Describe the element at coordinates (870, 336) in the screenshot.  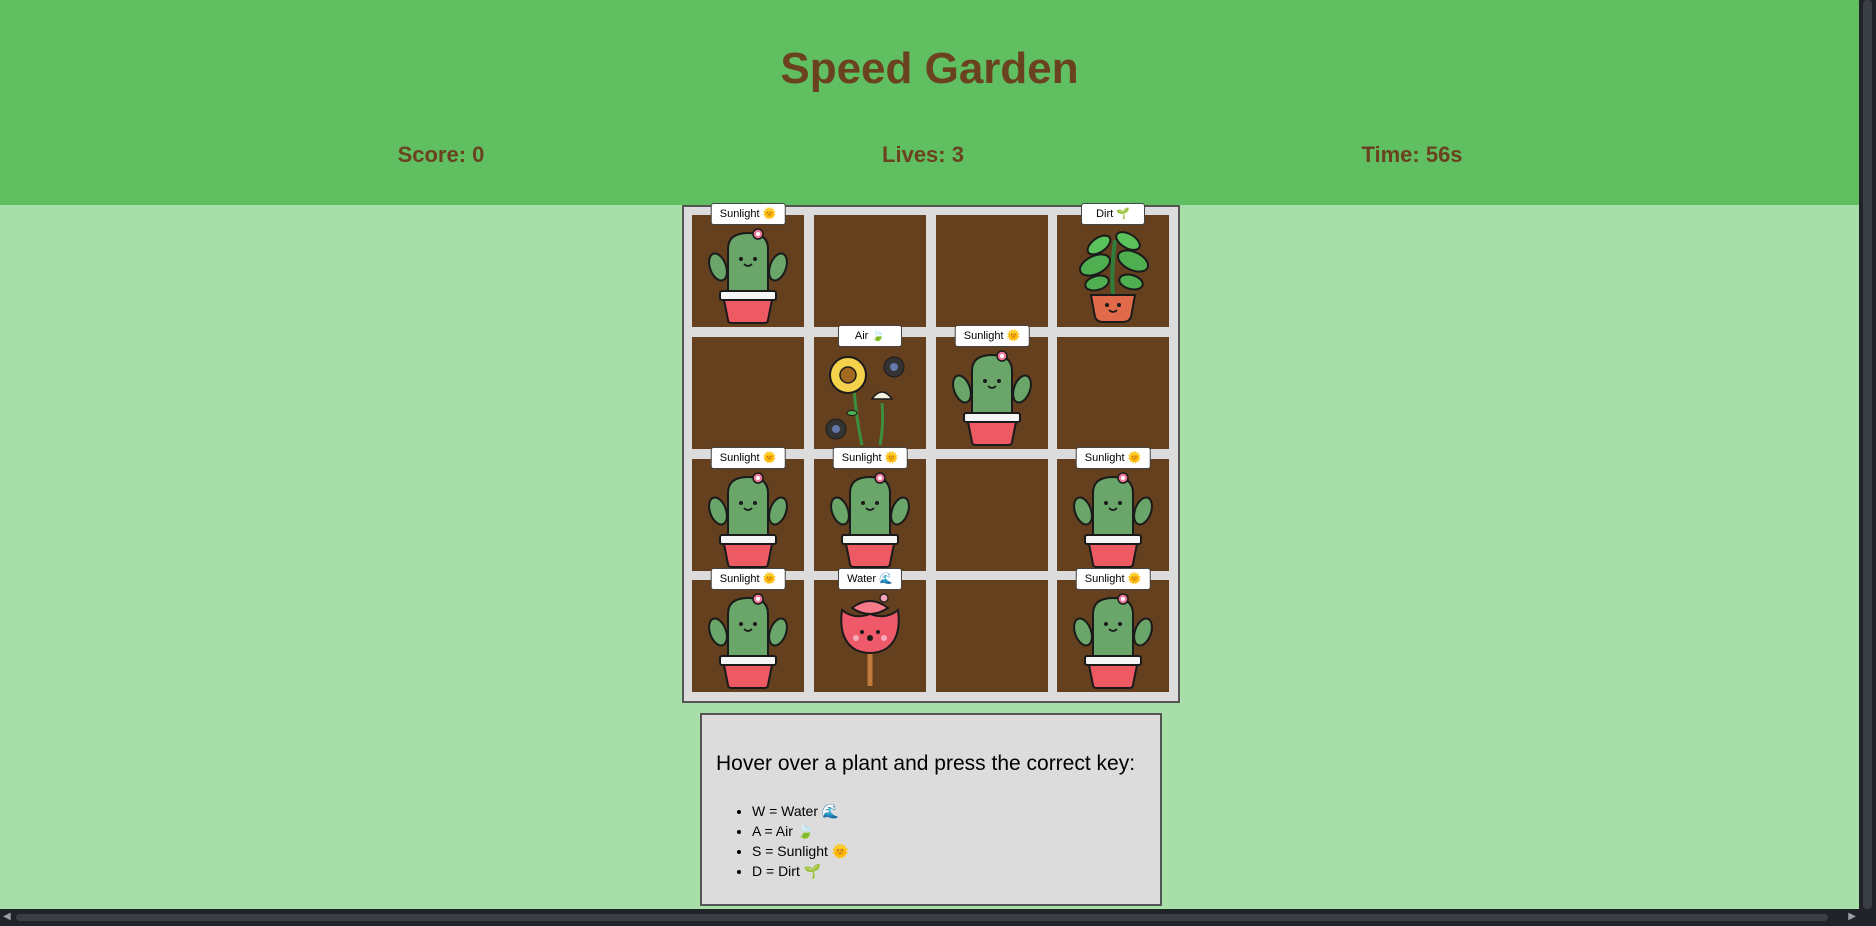
I see `plant-need-label: Air 🍃` at that location.